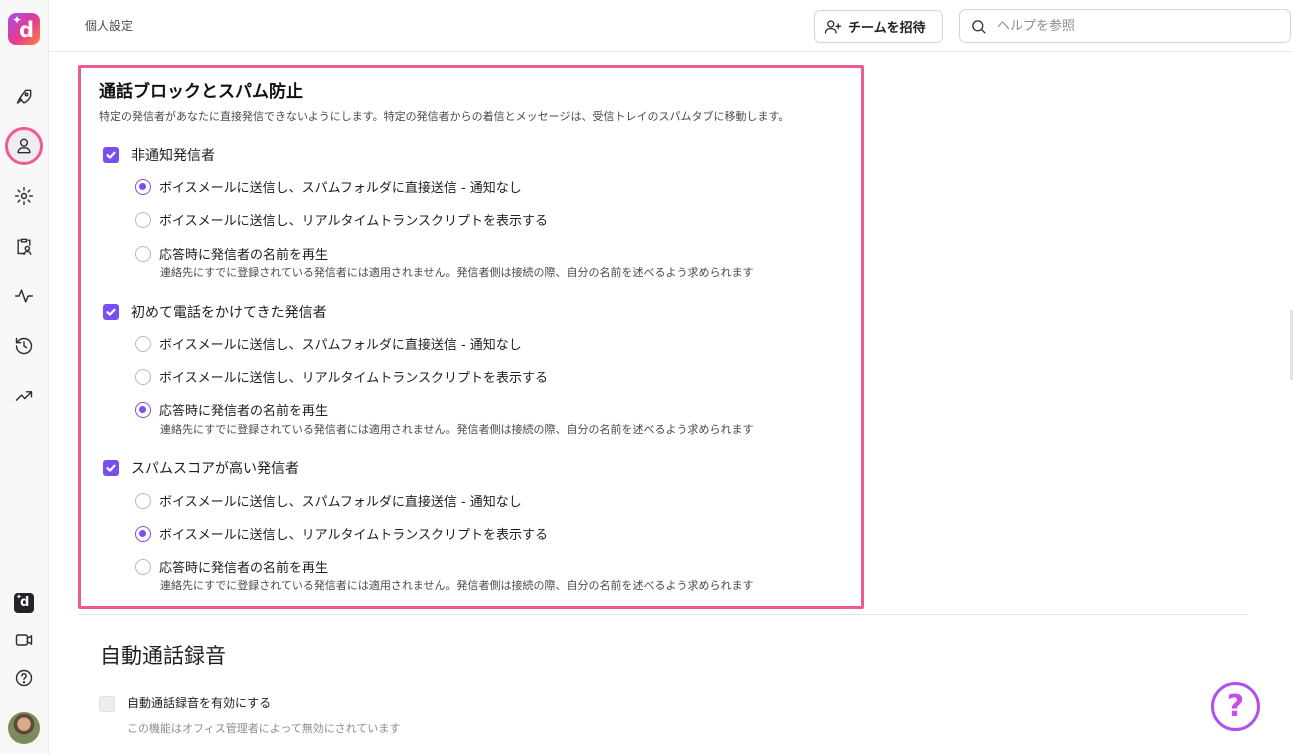  What do you see at coordinates (27, 30) in the screenshot?
I see `logo-letter-icon: d` at bounding box center [27, 30].